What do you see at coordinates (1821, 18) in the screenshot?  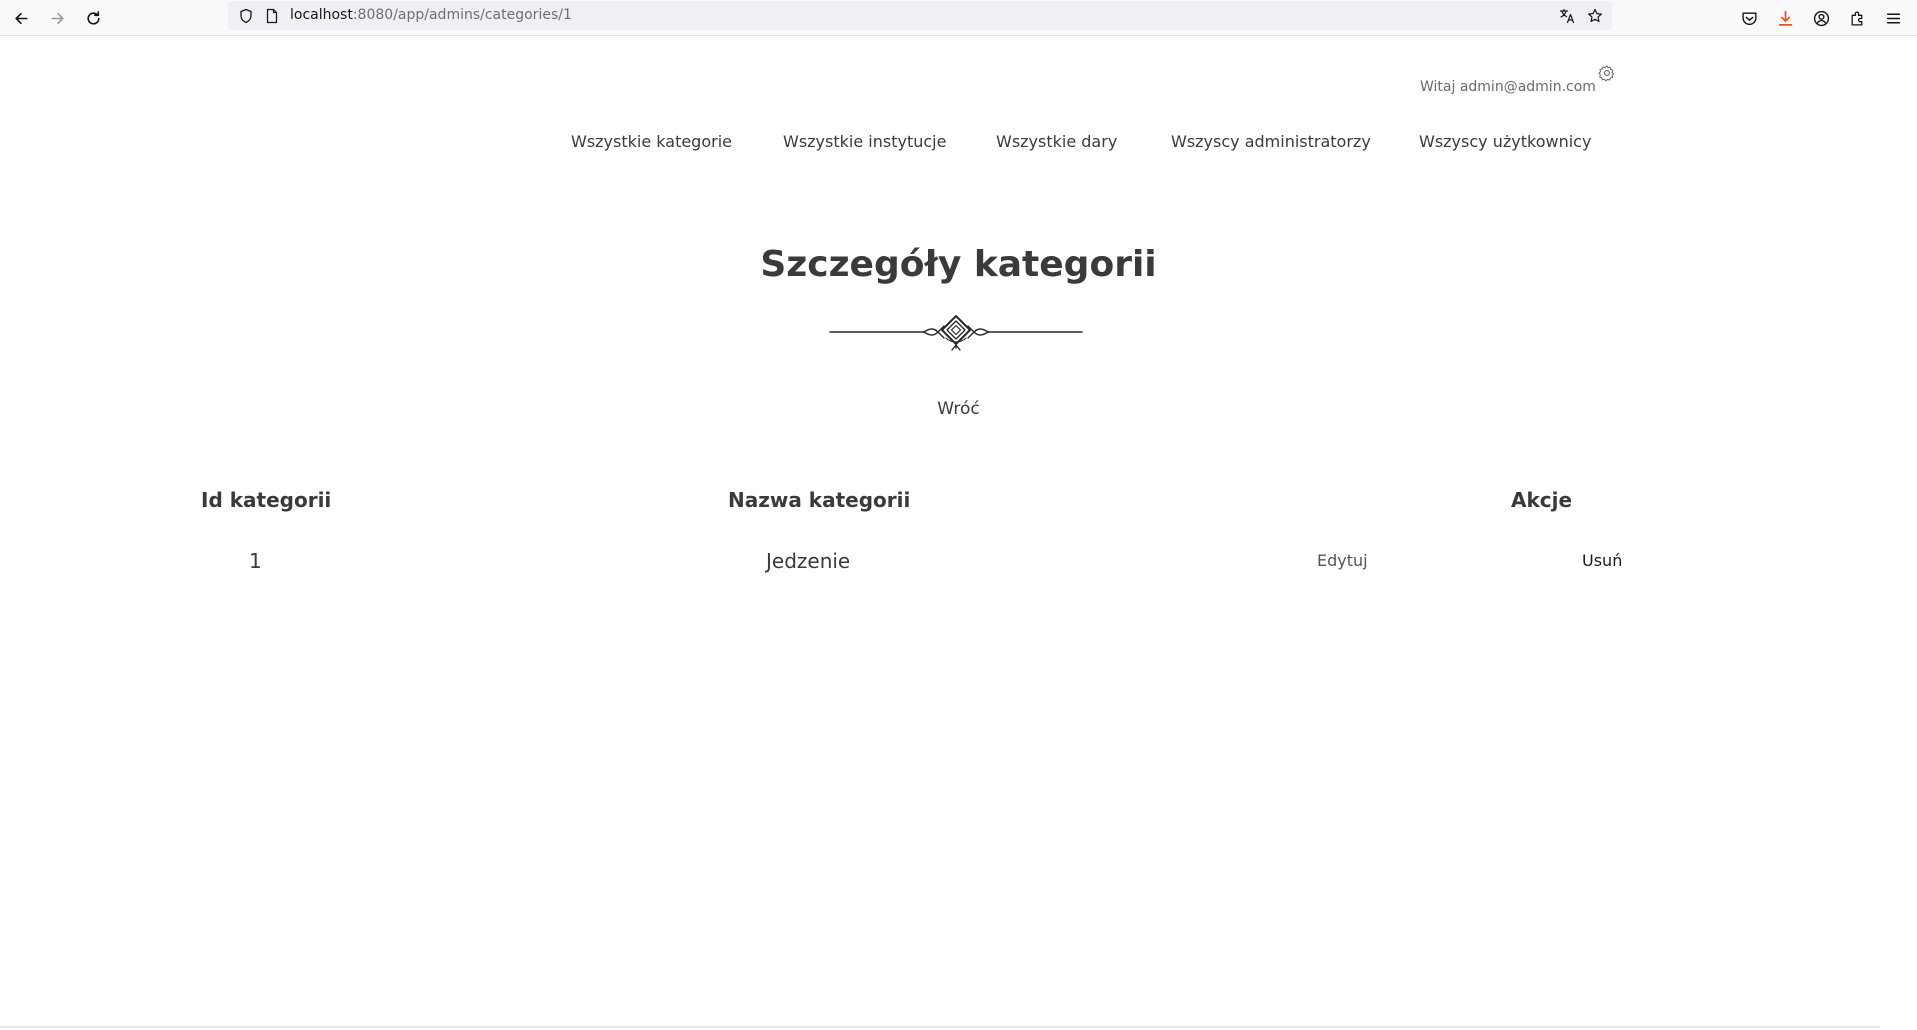 I see `account-icon` at bounding box center [1821, 18].